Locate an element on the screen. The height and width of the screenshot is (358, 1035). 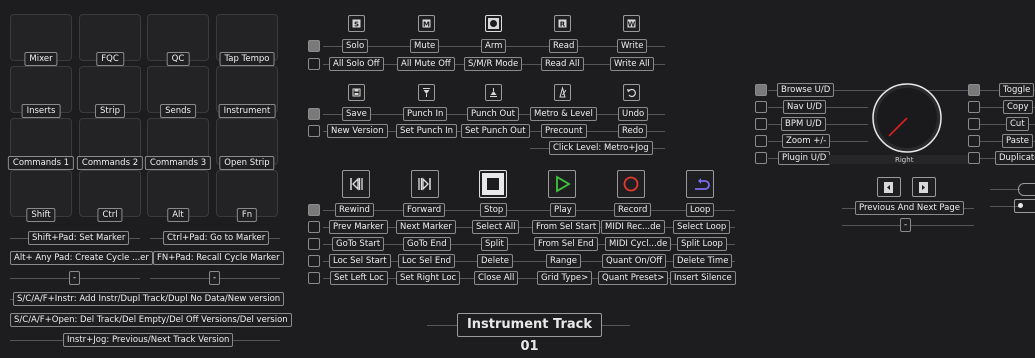
prev-marker-button: Prev Marker is located at coordinates (358, 227).